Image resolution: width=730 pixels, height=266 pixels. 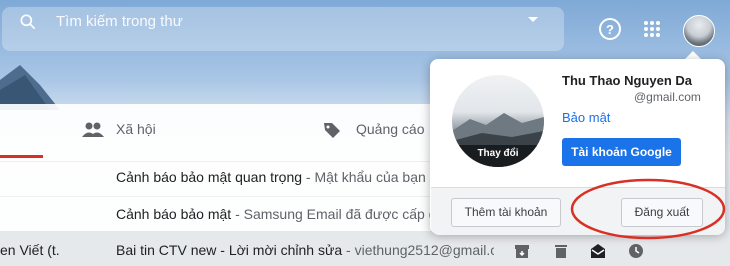 I want to click on mark-read-icon, so click(x=598, y=251).